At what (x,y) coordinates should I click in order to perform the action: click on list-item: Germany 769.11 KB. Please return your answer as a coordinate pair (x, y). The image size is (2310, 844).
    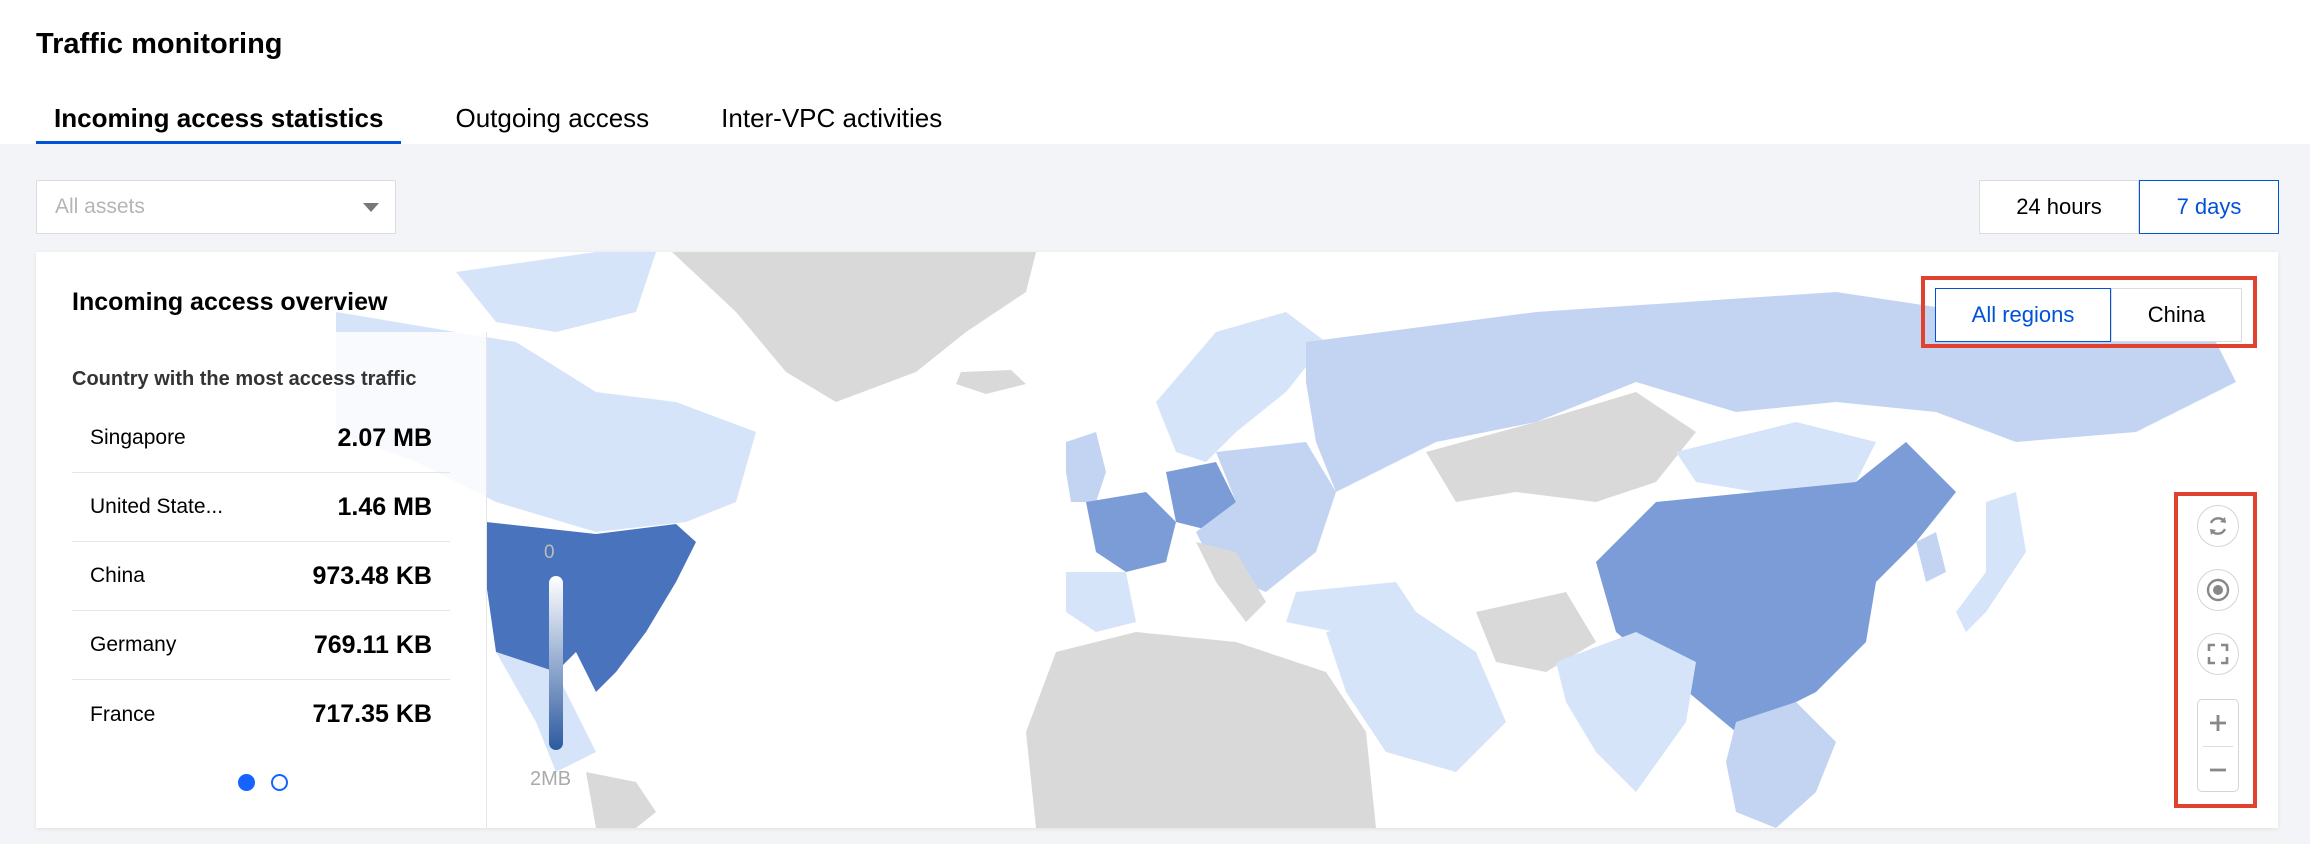
    Looking at the image, I should click on (261, 645).